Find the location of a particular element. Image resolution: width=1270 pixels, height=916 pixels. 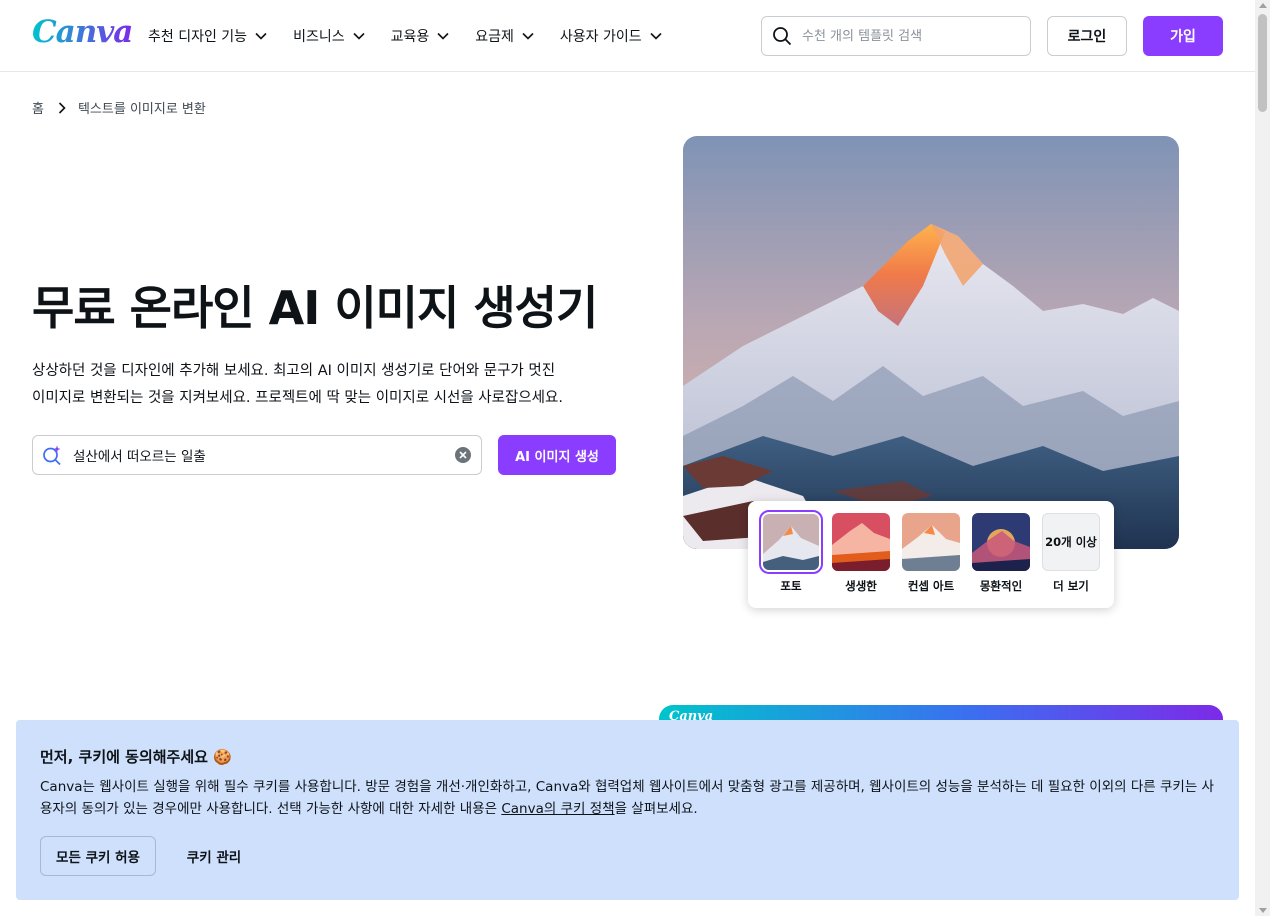

sparkle-search-icon is located at coordinates (52, 455).